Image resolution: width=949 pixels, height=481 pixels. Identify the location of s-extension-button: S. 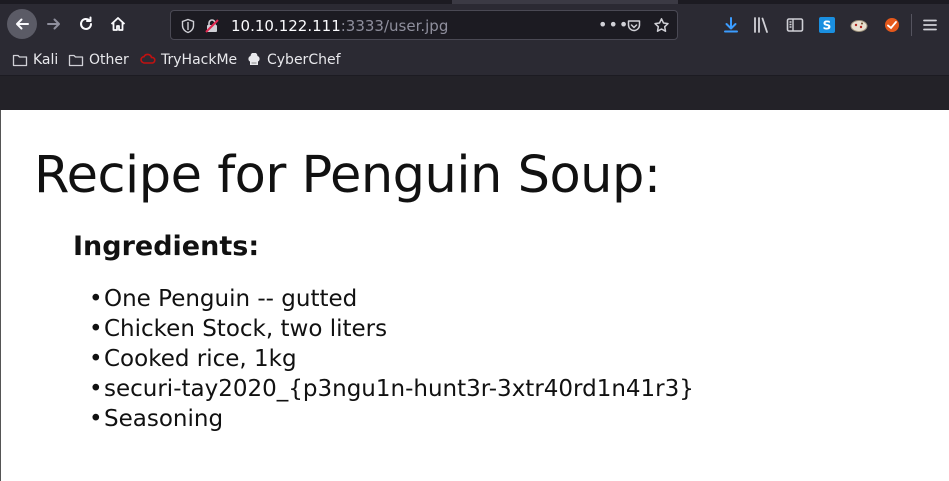
(827, 25).